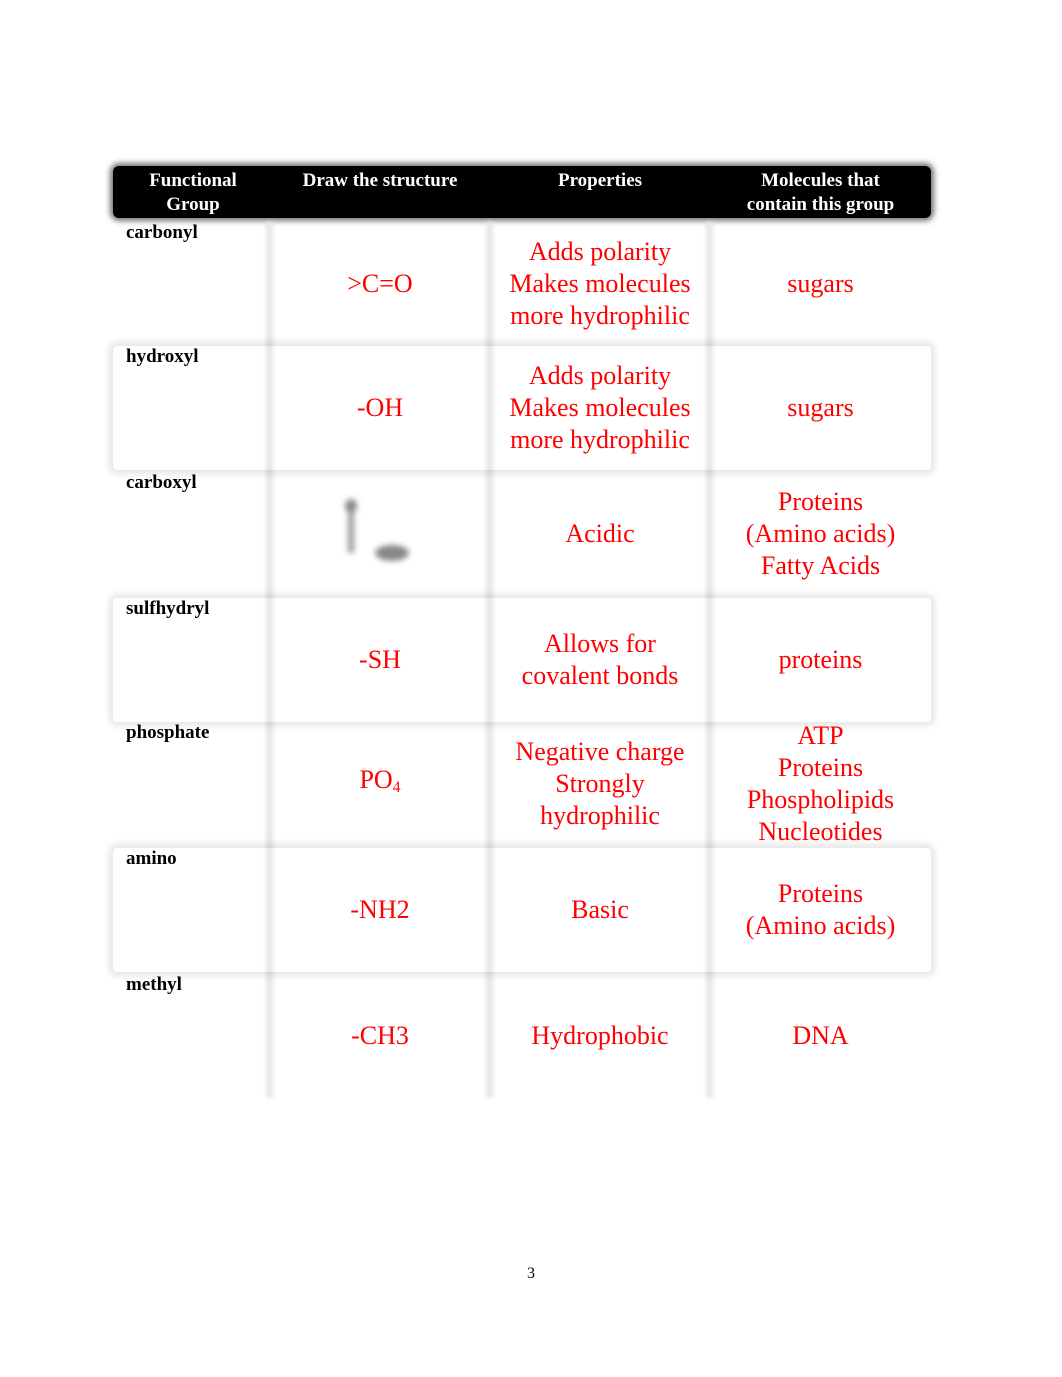 This screenshot has width=1062, height=1377. I want to click on structure-cell: -CH3, so click(380, 1036).